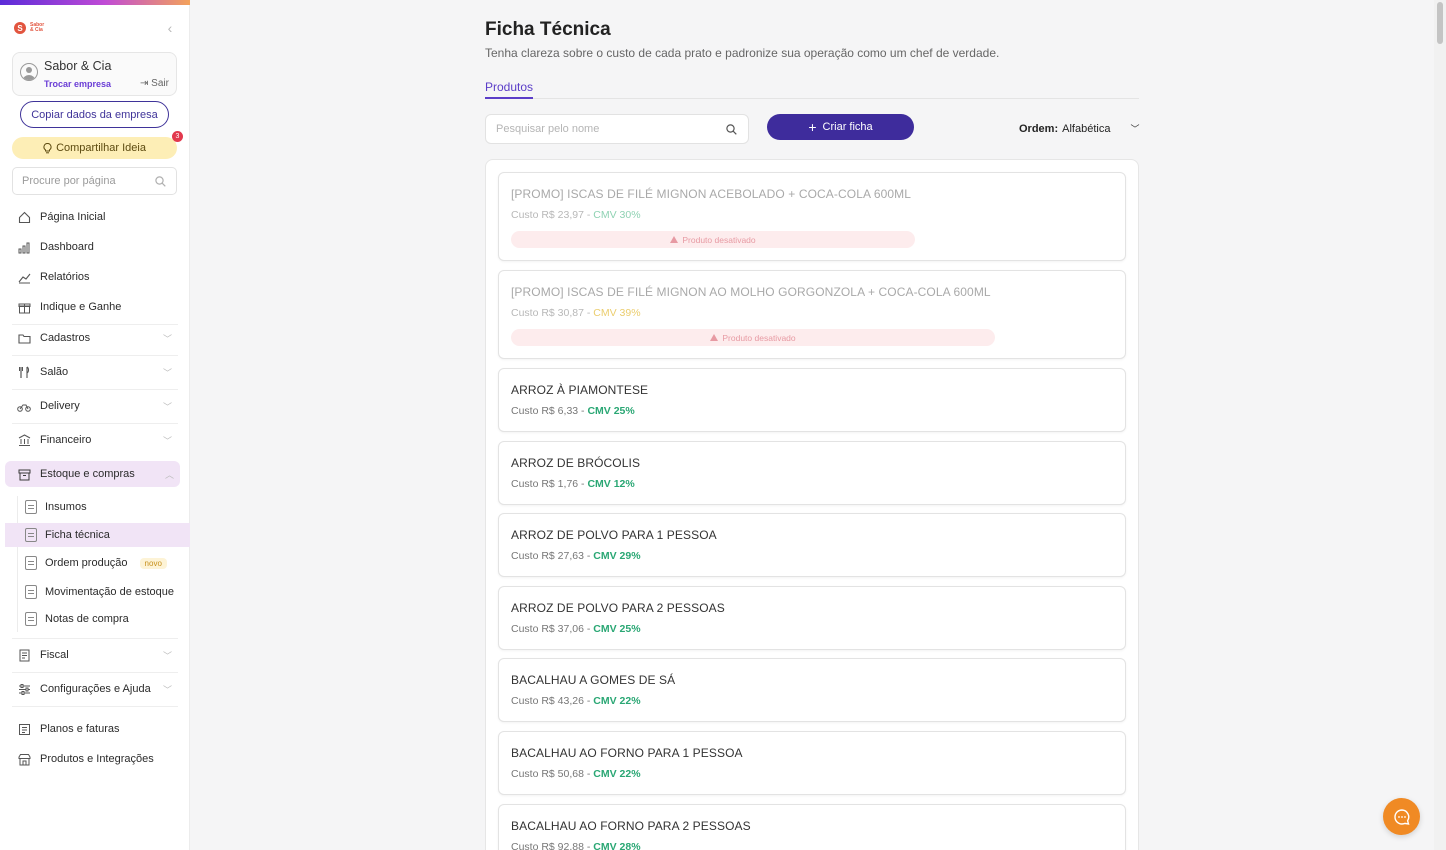 This screenshot has width=1446, height=850. I want to click on cmv-value: CMV 30%, so click(617, 215).